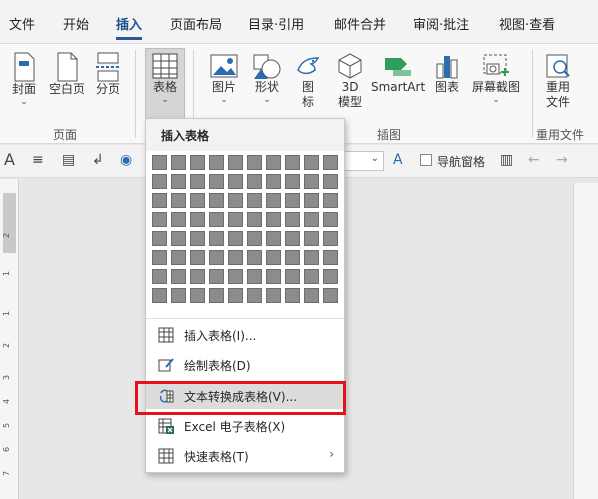  Describe the element at coordinates (126, 160) in the screenshot. I see `circle-icon: ◉` at that location.